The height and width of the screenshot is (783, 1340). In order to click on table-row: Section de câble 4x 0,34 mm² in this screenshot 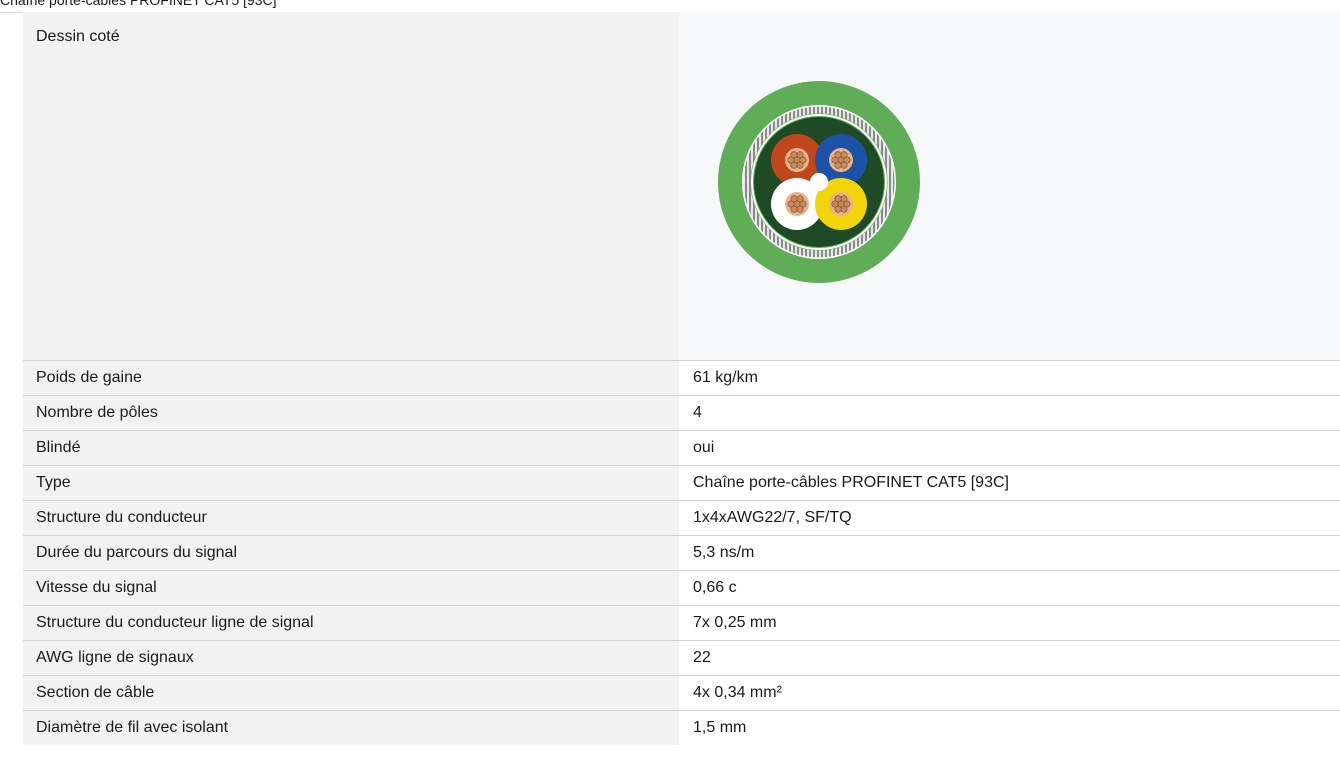, I will do `click(681, 693)`.